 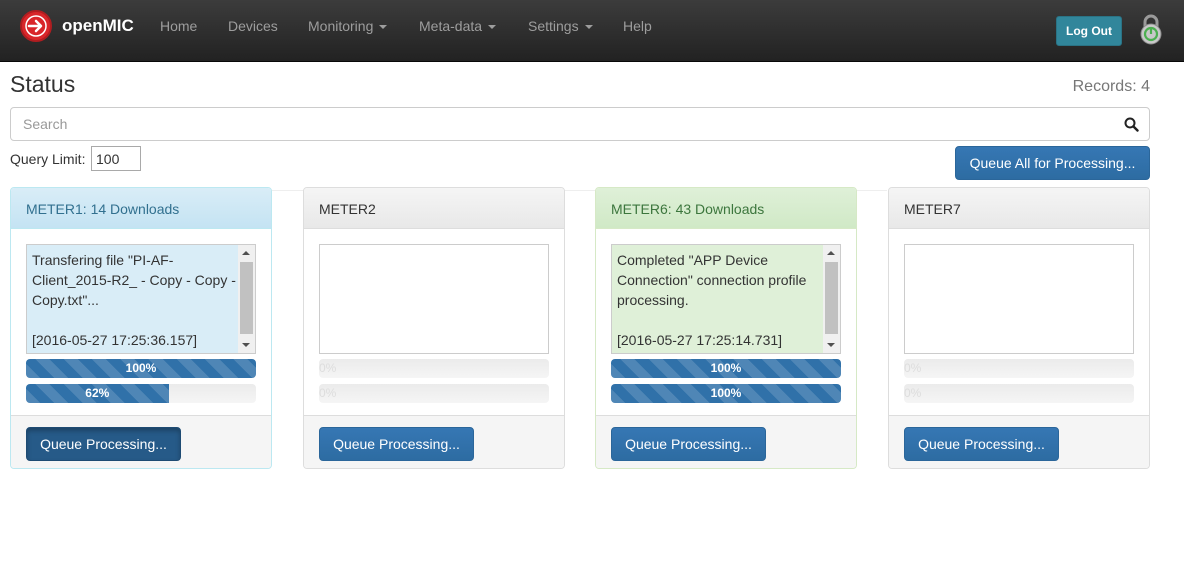 I want to click on nav-meta-data-label: Meta-data, so click(x=451, y=26).